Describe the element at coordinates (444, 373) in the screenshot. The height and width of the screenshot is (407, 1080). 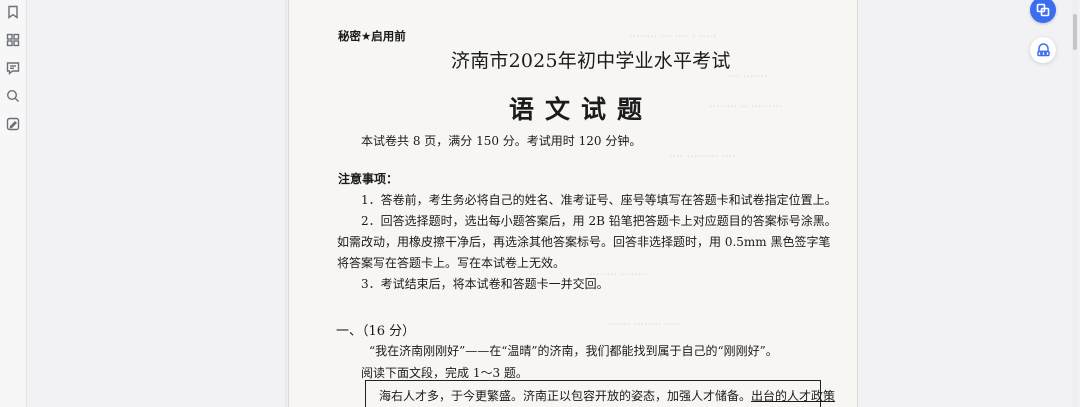
I see `section-1-instruction: 阅读下面文段，完成 1～3 题。` at that location.